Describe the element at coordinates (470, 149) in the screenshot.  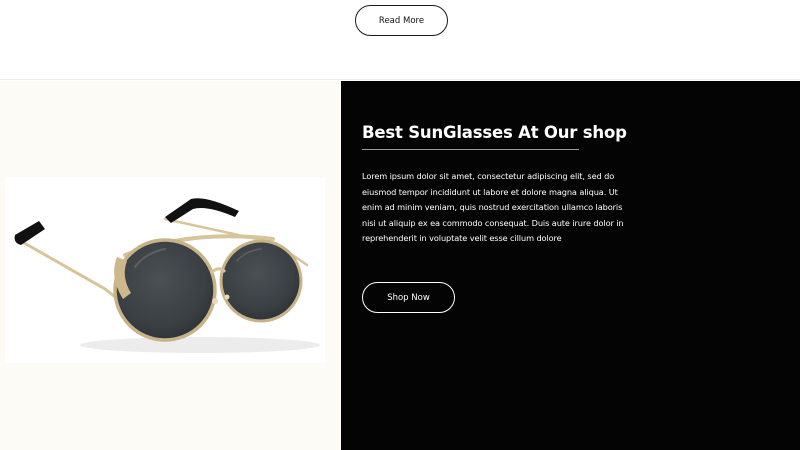
I see `title-underline` at that location.